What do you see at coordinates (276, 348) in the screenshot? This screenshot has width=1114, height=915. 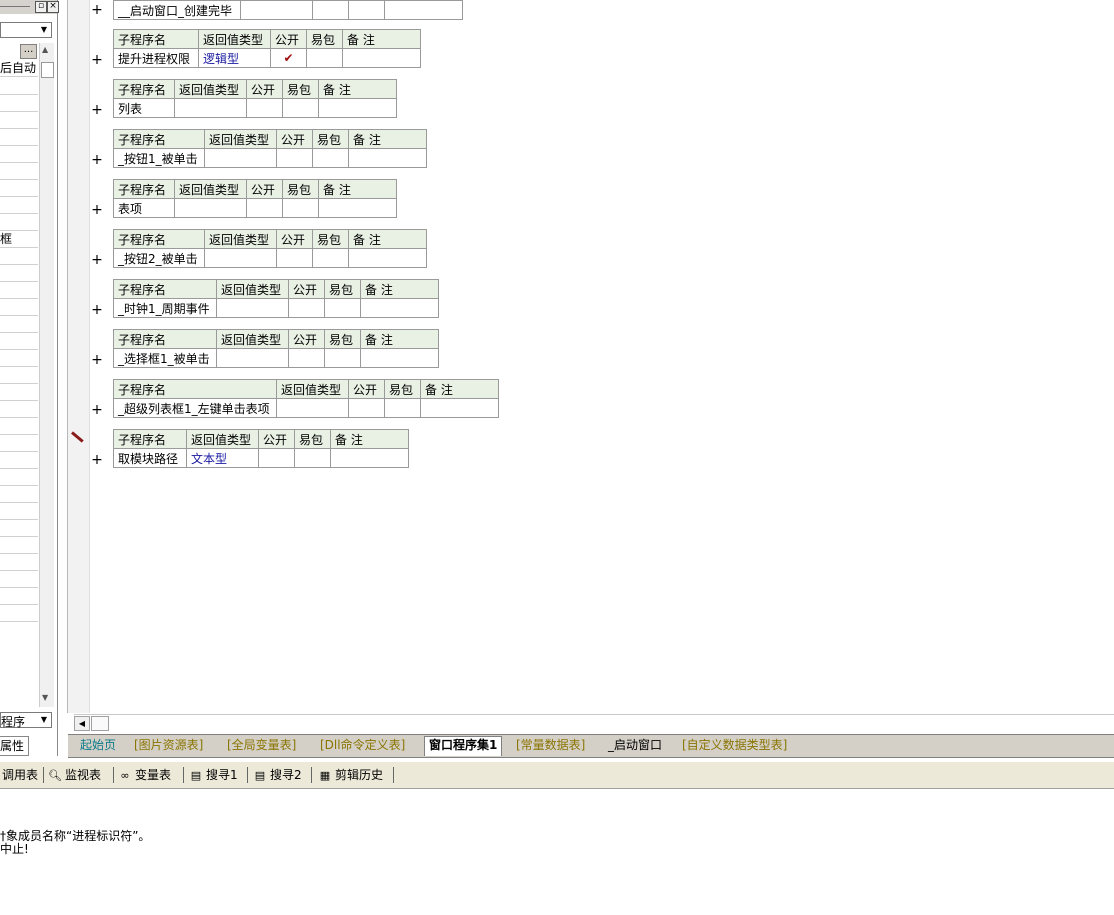 I see `subroutine-table: 子程序名 返回值类型 公开 易包 备 注 _选择框1_被单击` at bounding box center [276, 348].